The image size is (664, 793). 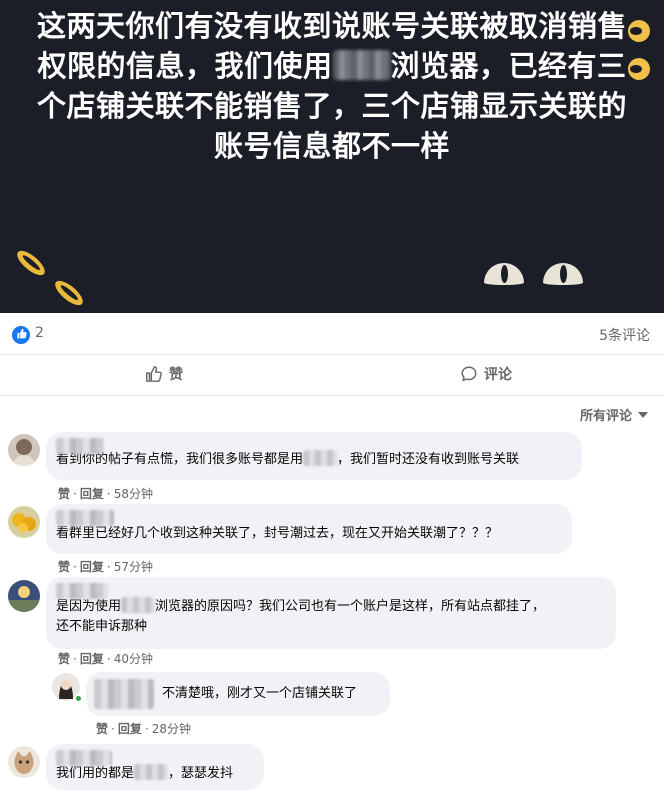 I want to click on comment-time: 57分钟, so click(x=133, y=567).